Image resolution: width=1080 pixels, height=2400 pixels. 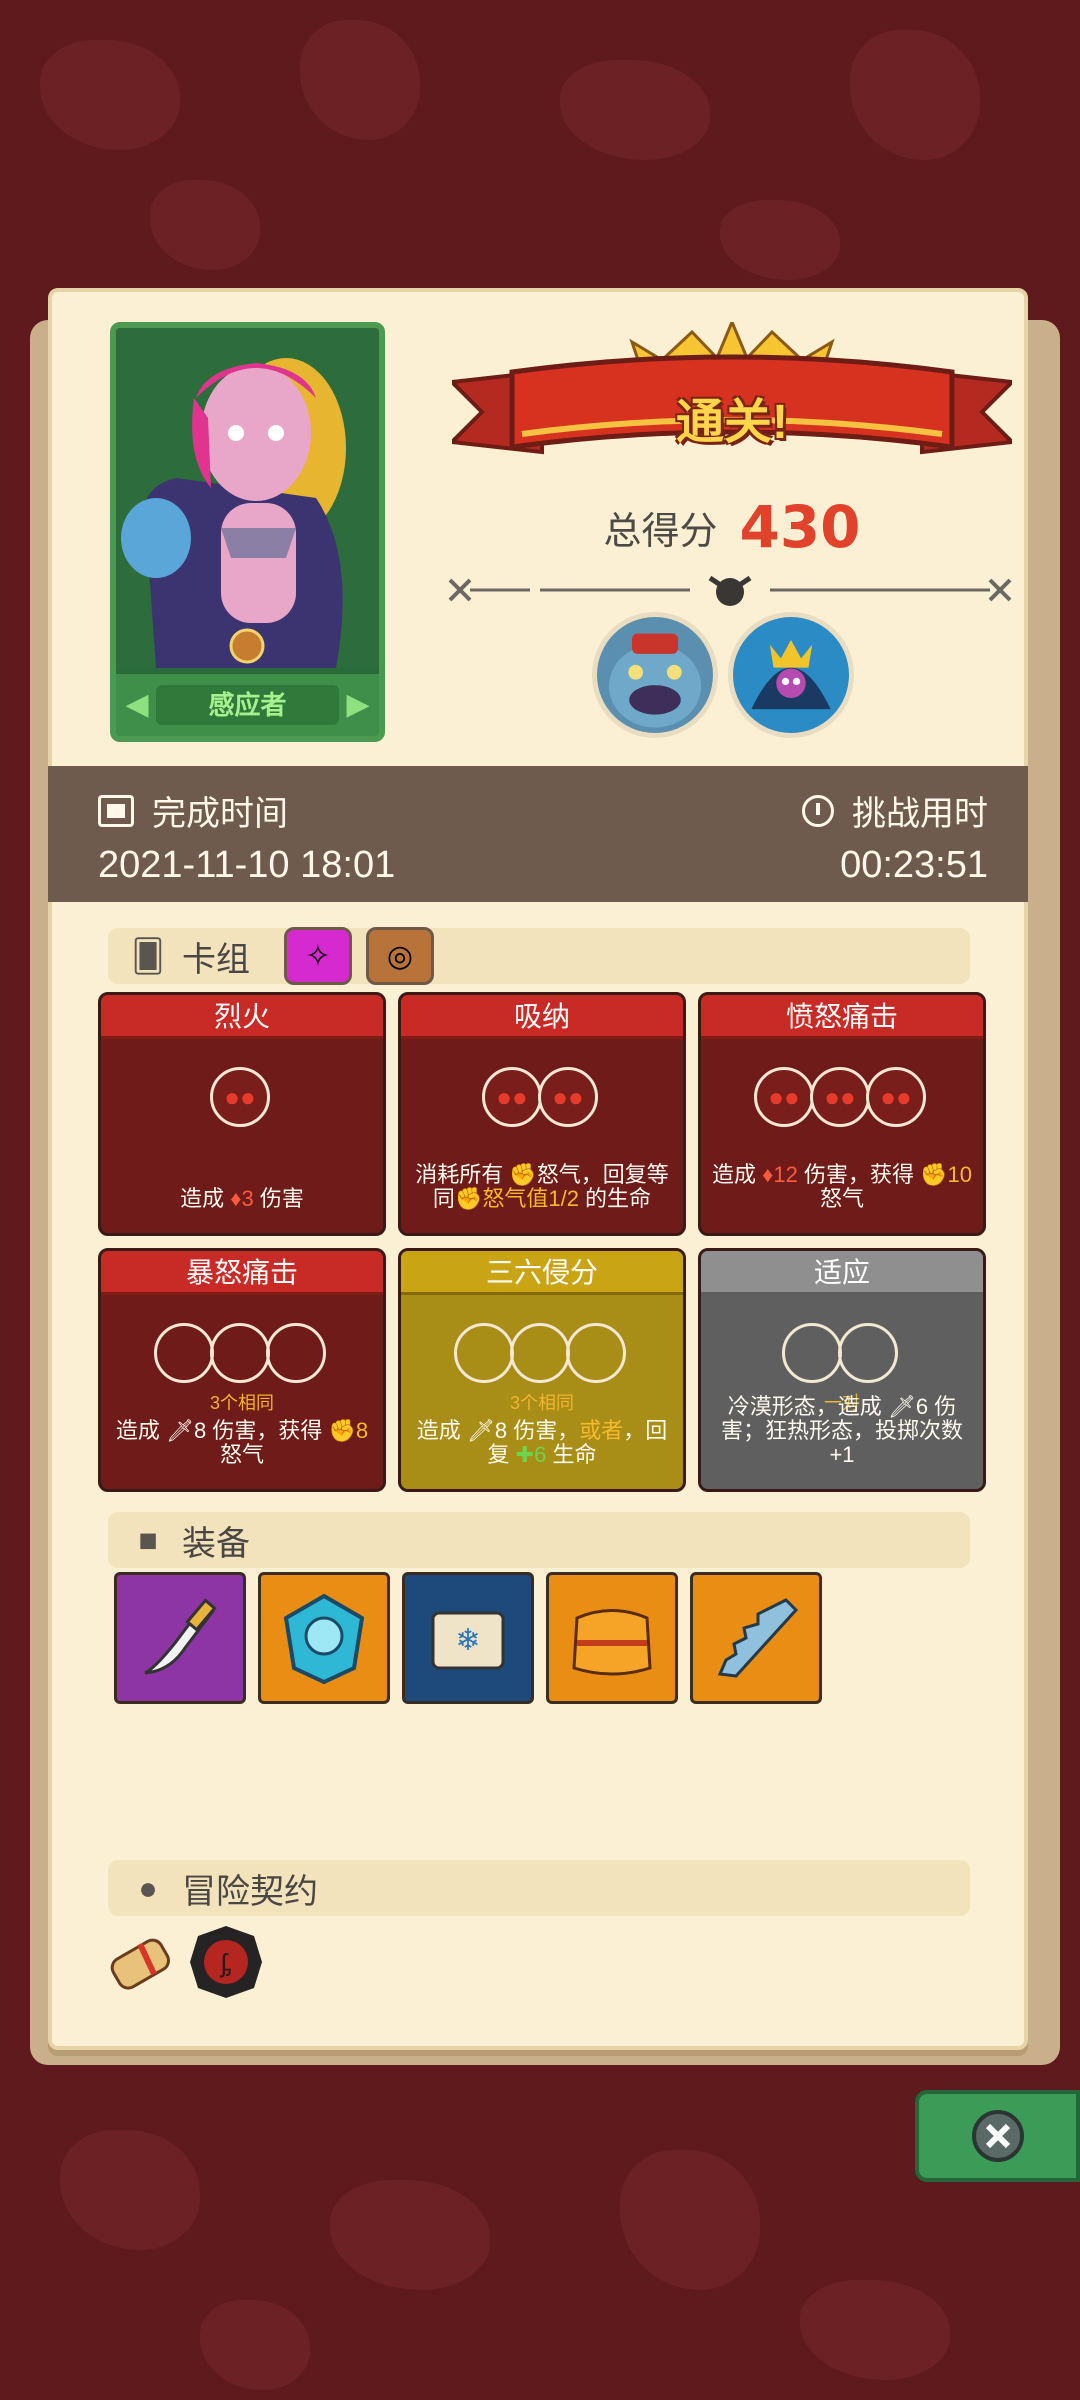 I want to click on deck-badge-pink-eye-icon: ✧, so click(x=318, y=956).